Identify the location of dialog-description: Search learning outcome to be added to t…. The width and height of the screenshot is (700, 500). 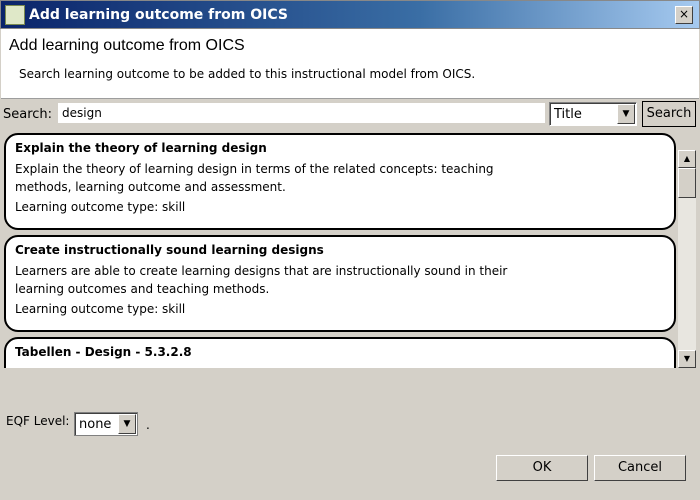
(247, 74).